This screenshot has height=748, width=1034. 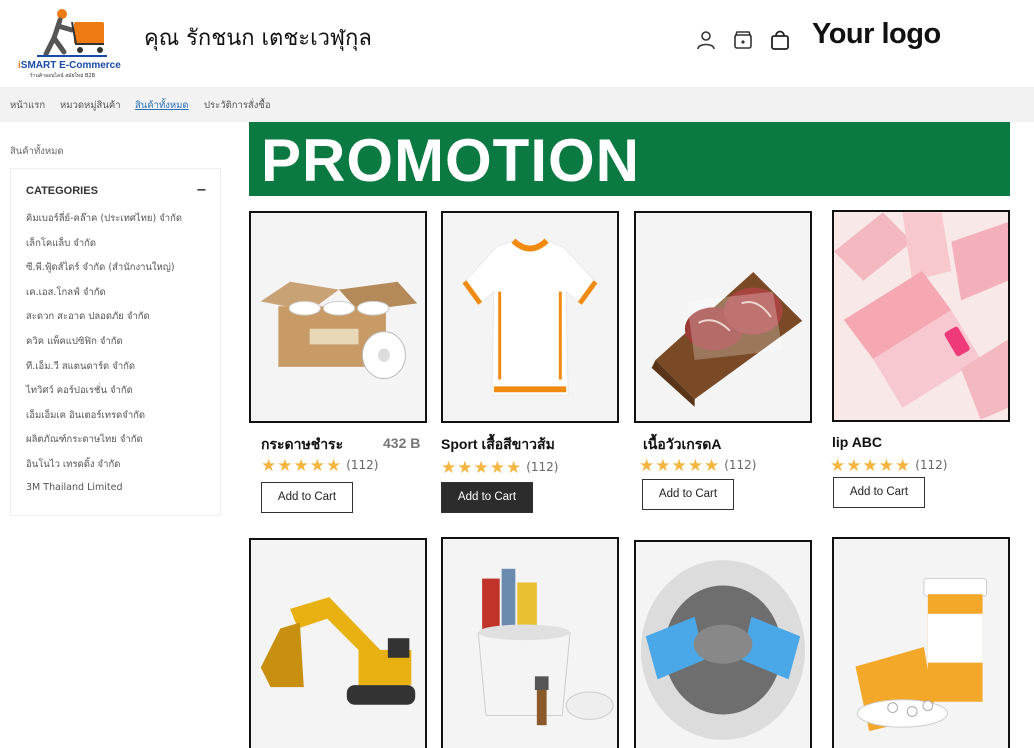 What do you see at coordinates (727, 339) in the screenshot?
I see `beef-image` at bounding box center [727, 339].